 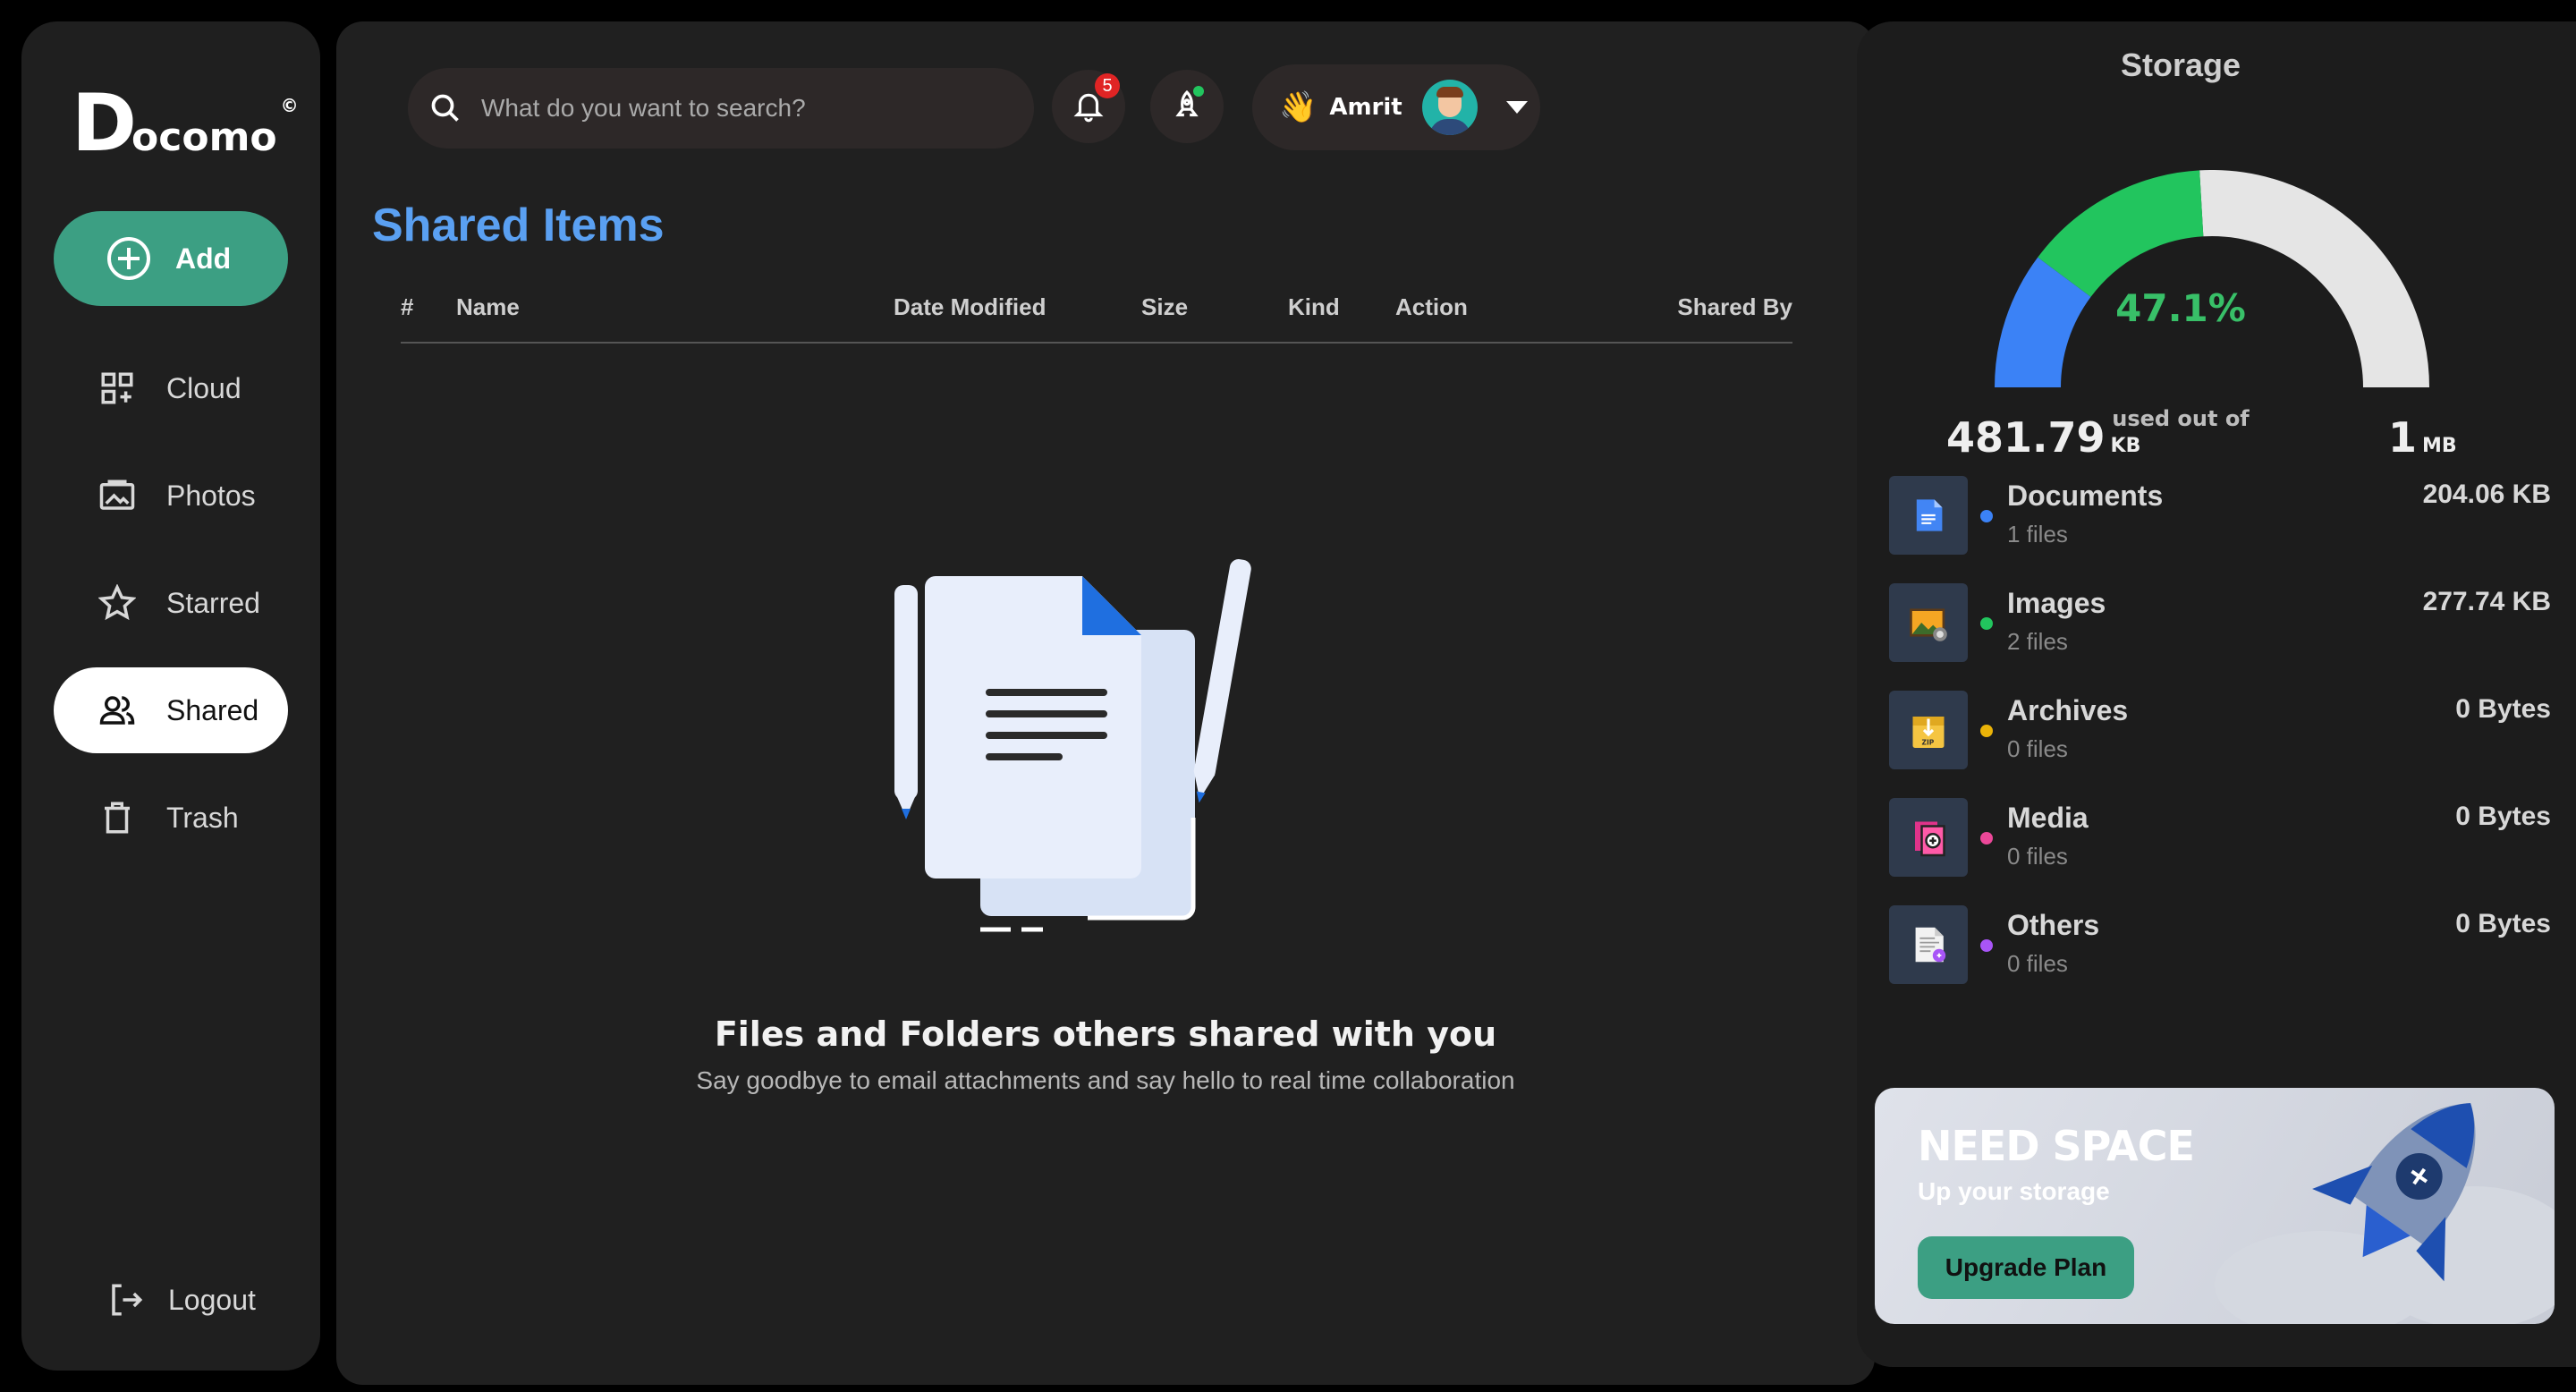 I want to click on storage-percent: 47.1%, so click(x=2180, y=308).